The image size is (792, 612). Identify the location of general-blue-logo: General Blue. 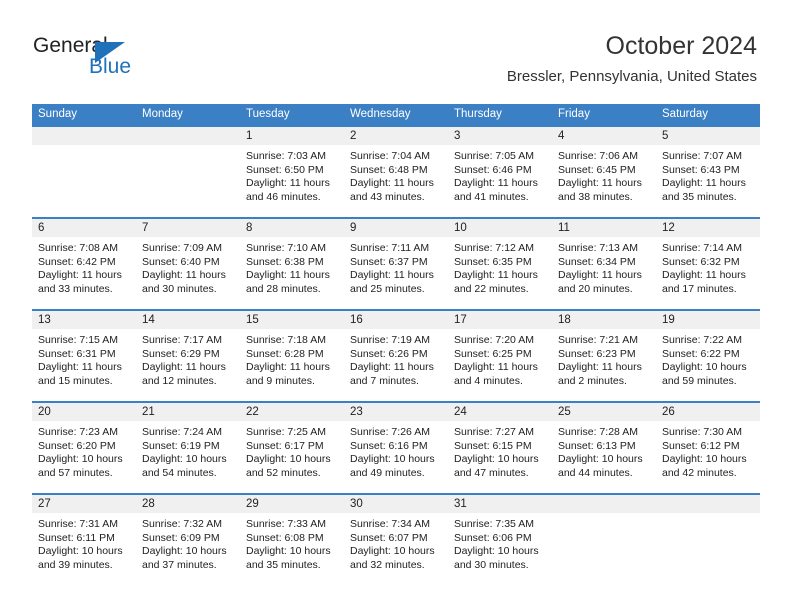
(123, 58).